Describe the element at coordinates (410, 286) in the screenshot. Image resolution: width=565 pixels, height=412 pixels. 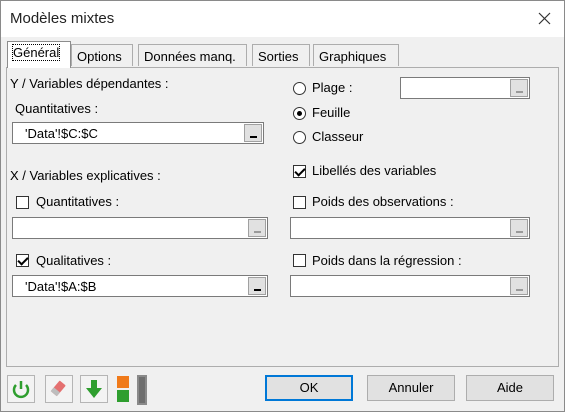
I see `reg-weights-field` at that location.